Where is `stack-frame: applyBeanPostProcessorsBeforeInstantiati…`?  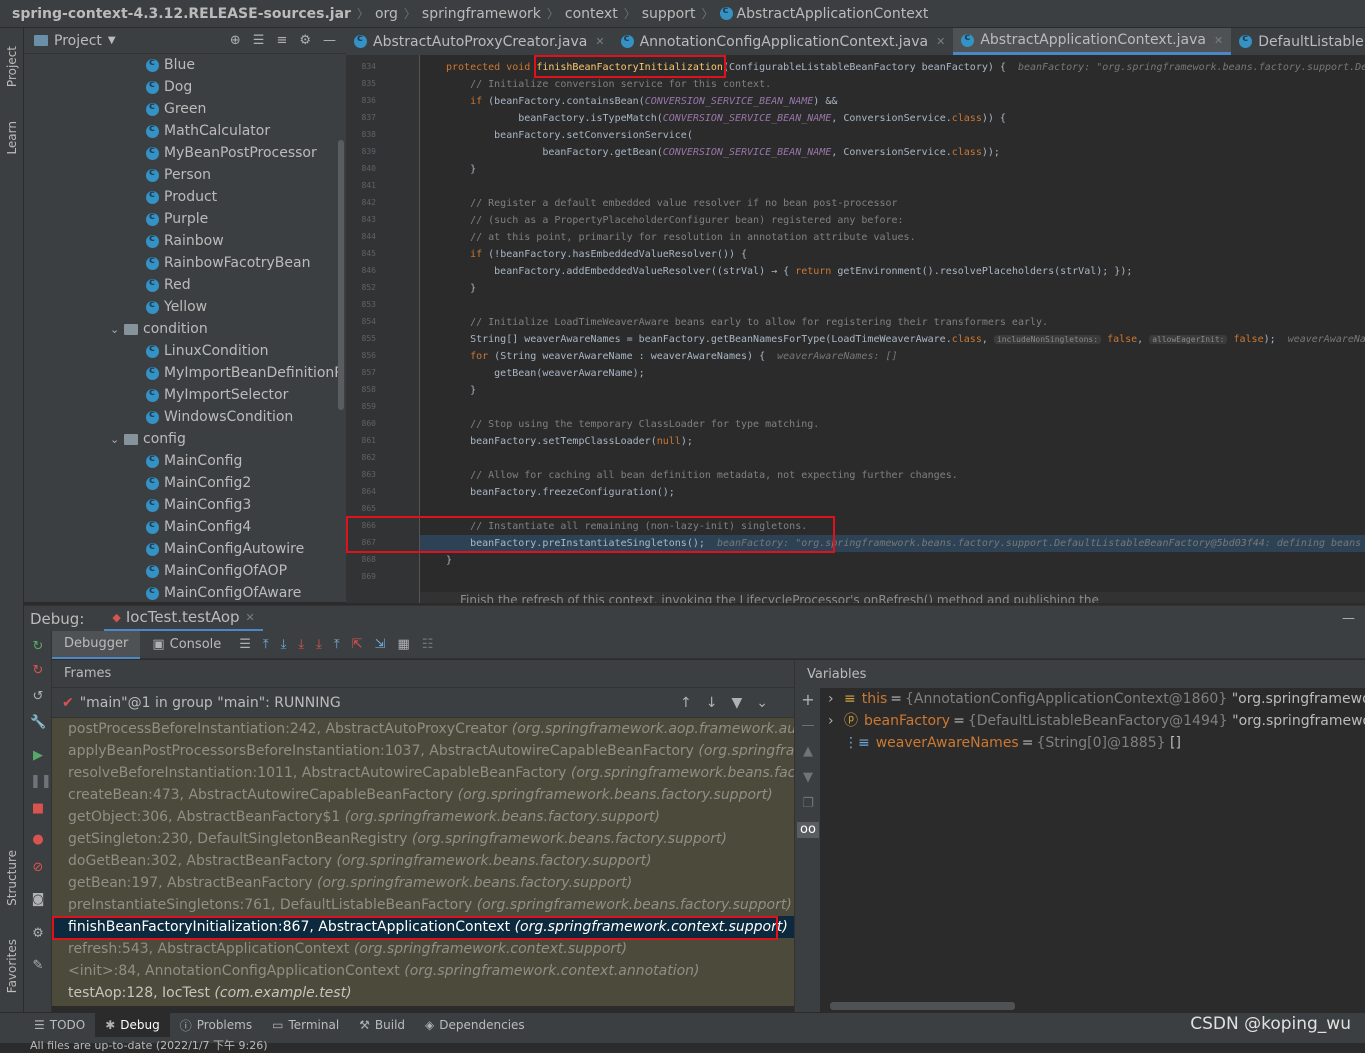
stack-frame: applyBeanPostProcessorsBeforeInstantiati… is located at coordinates (423, 751).